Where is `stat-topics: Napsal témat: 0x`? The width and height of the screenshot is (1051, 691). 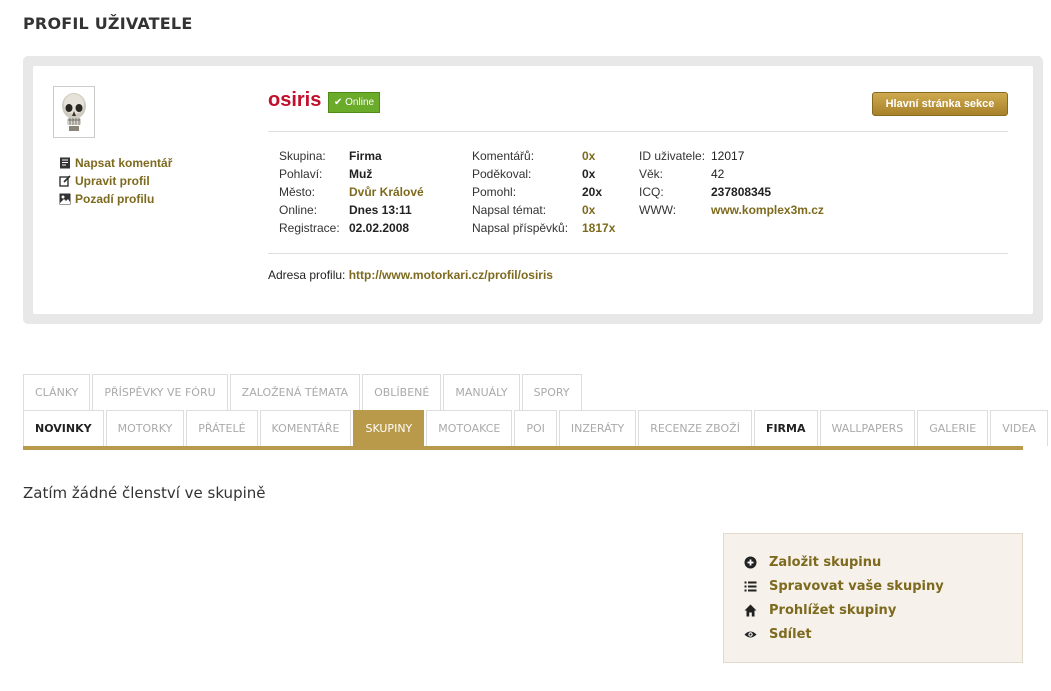
stat-topics: Napsal témat: 0x is located at coordinates (533, 210).